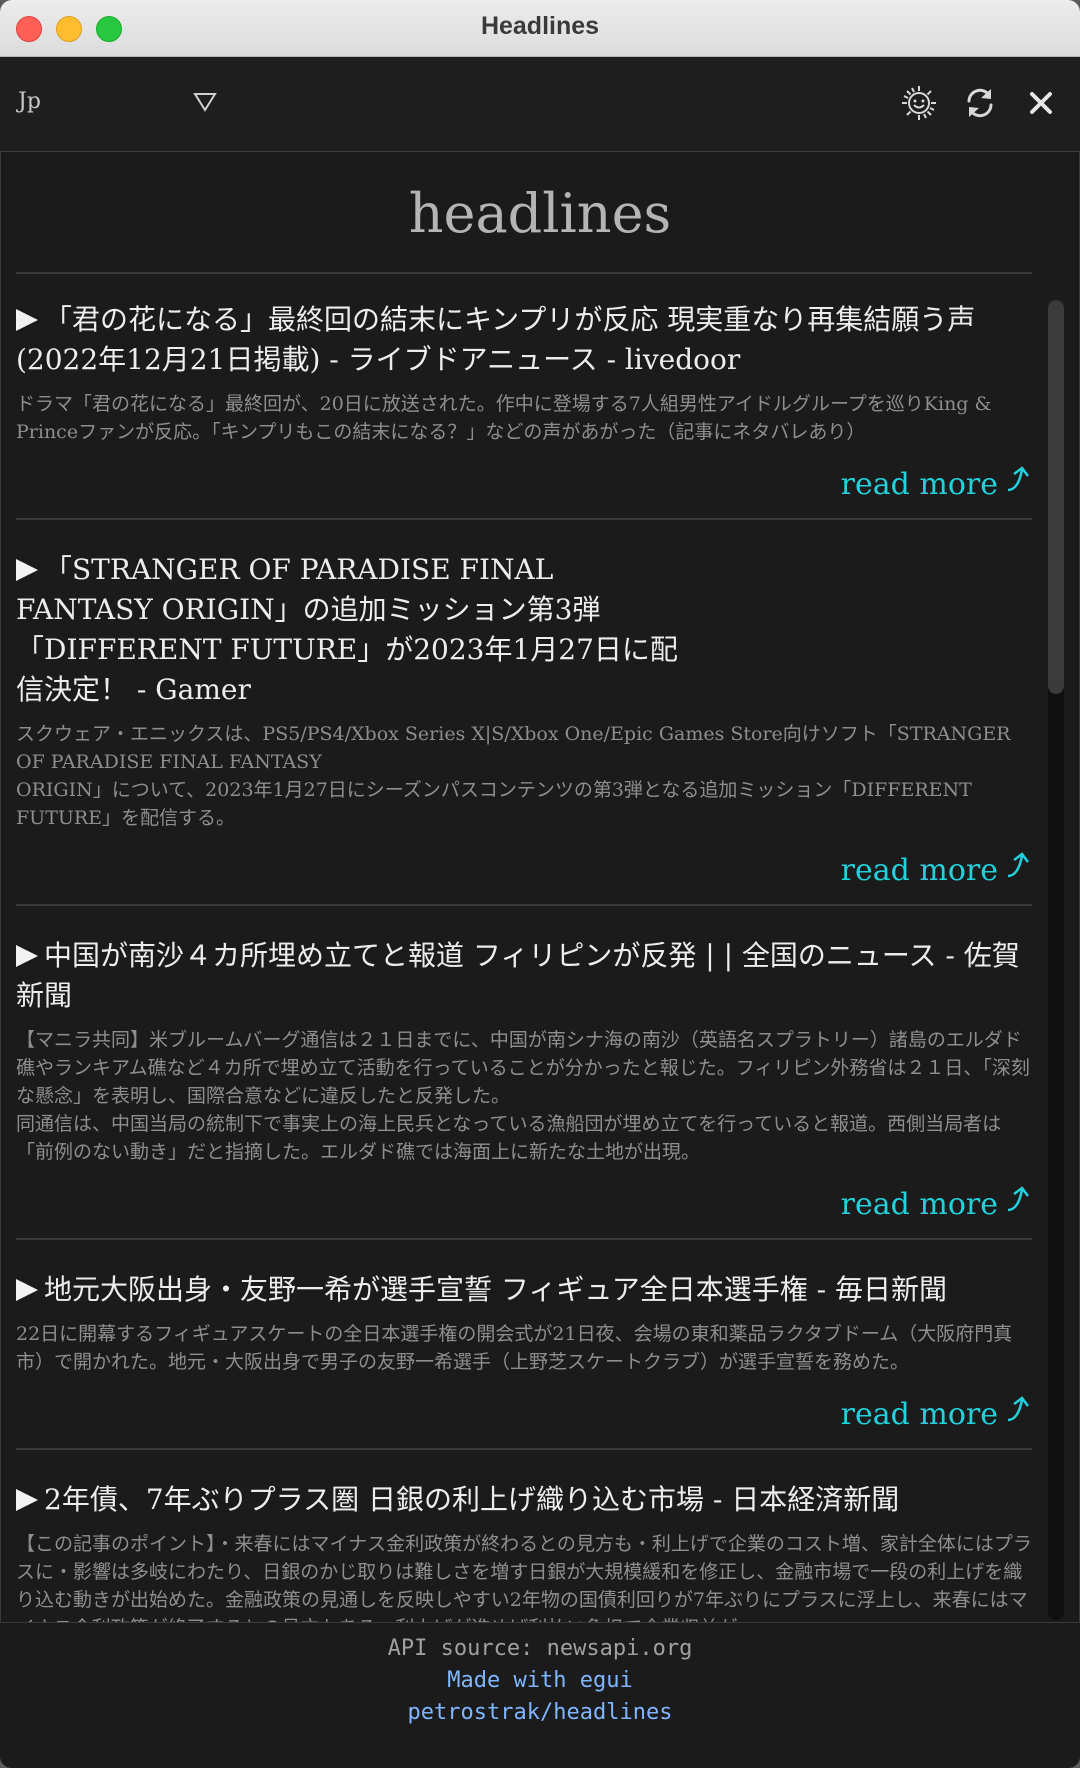 This screenshot has height=1768, width=1080. What do you see at coordinates (1056, 960) in the screenshot?
I see `scrollbar` at bounding box center [1056, 960].